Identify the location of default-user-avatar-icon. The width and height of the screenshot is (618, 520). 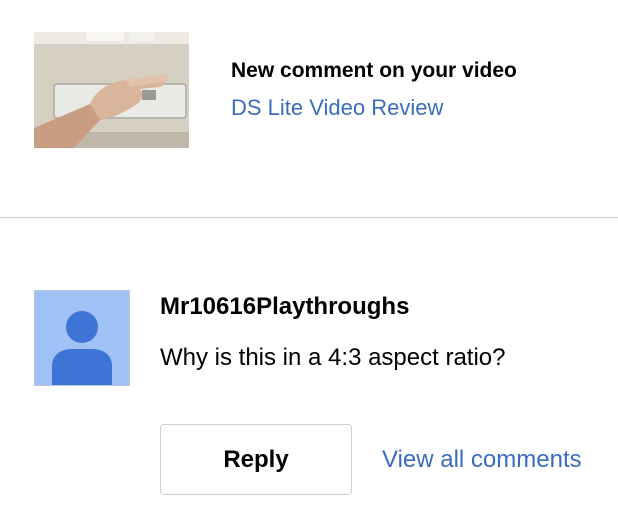
(82, 338).